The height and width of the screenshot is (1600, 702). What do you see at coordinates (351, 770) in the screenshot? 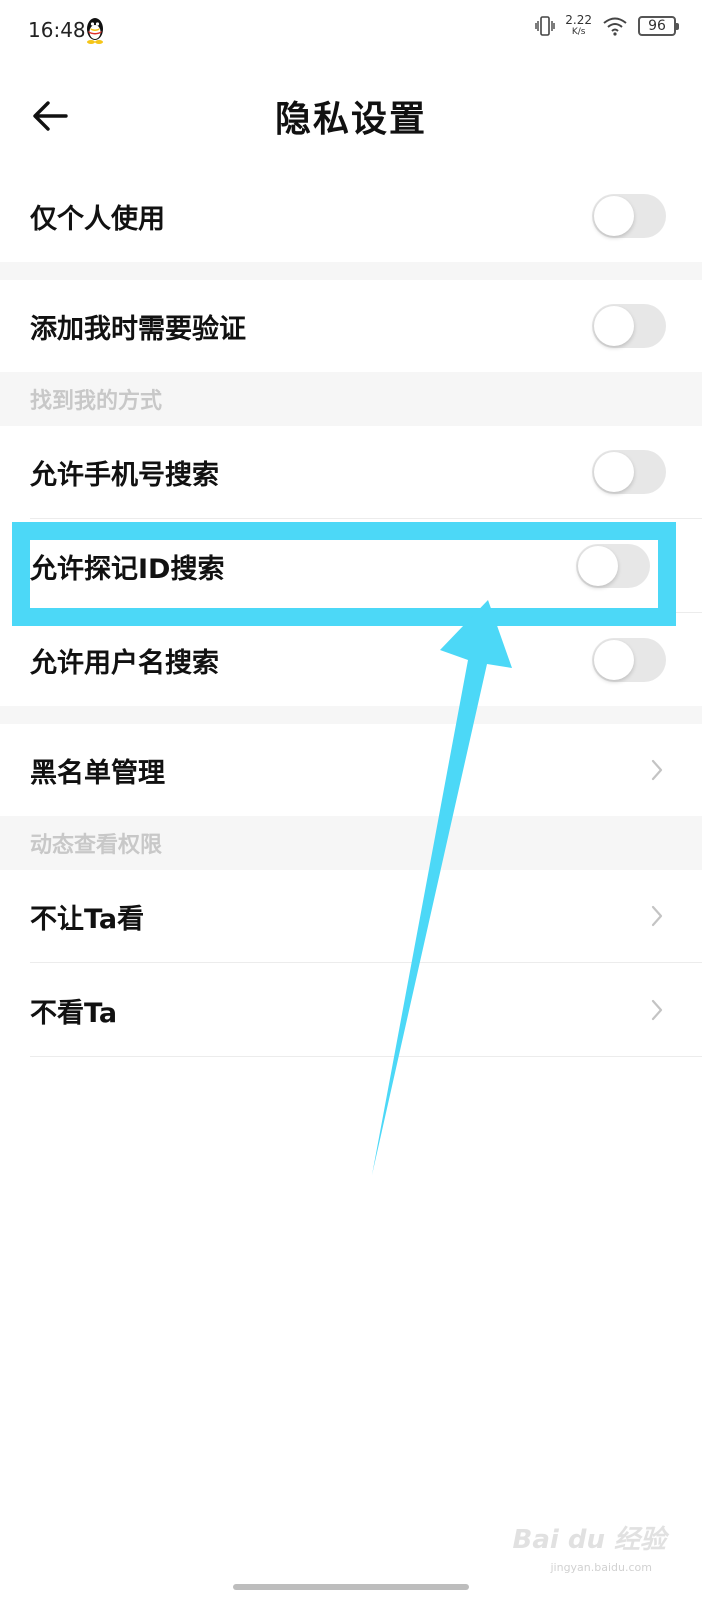
I see `row-blacklist: 黑名单管理` at bounding box center [351, 770].